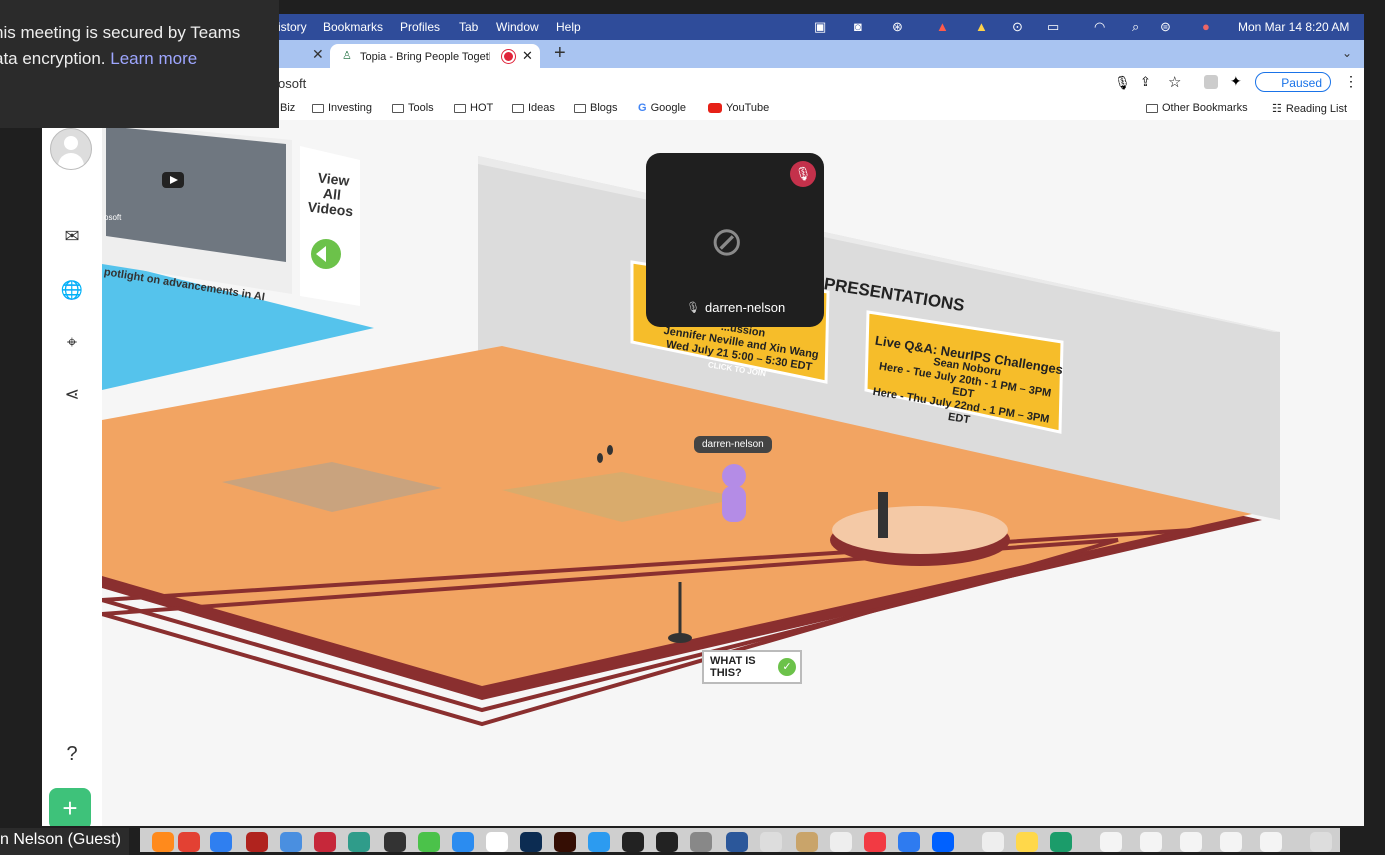  What do you see at coordinates (292, 83) in the screenshot?
I see `address-bar: osoft` at bounding box center [292, 83].